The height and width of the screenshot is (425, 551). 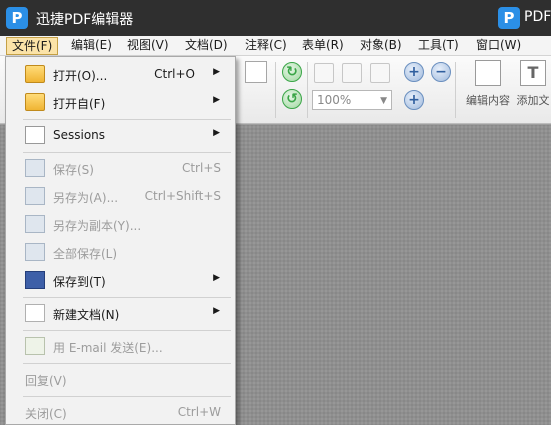 I want to click on save-copy-icon, so click(x=35, y=224).